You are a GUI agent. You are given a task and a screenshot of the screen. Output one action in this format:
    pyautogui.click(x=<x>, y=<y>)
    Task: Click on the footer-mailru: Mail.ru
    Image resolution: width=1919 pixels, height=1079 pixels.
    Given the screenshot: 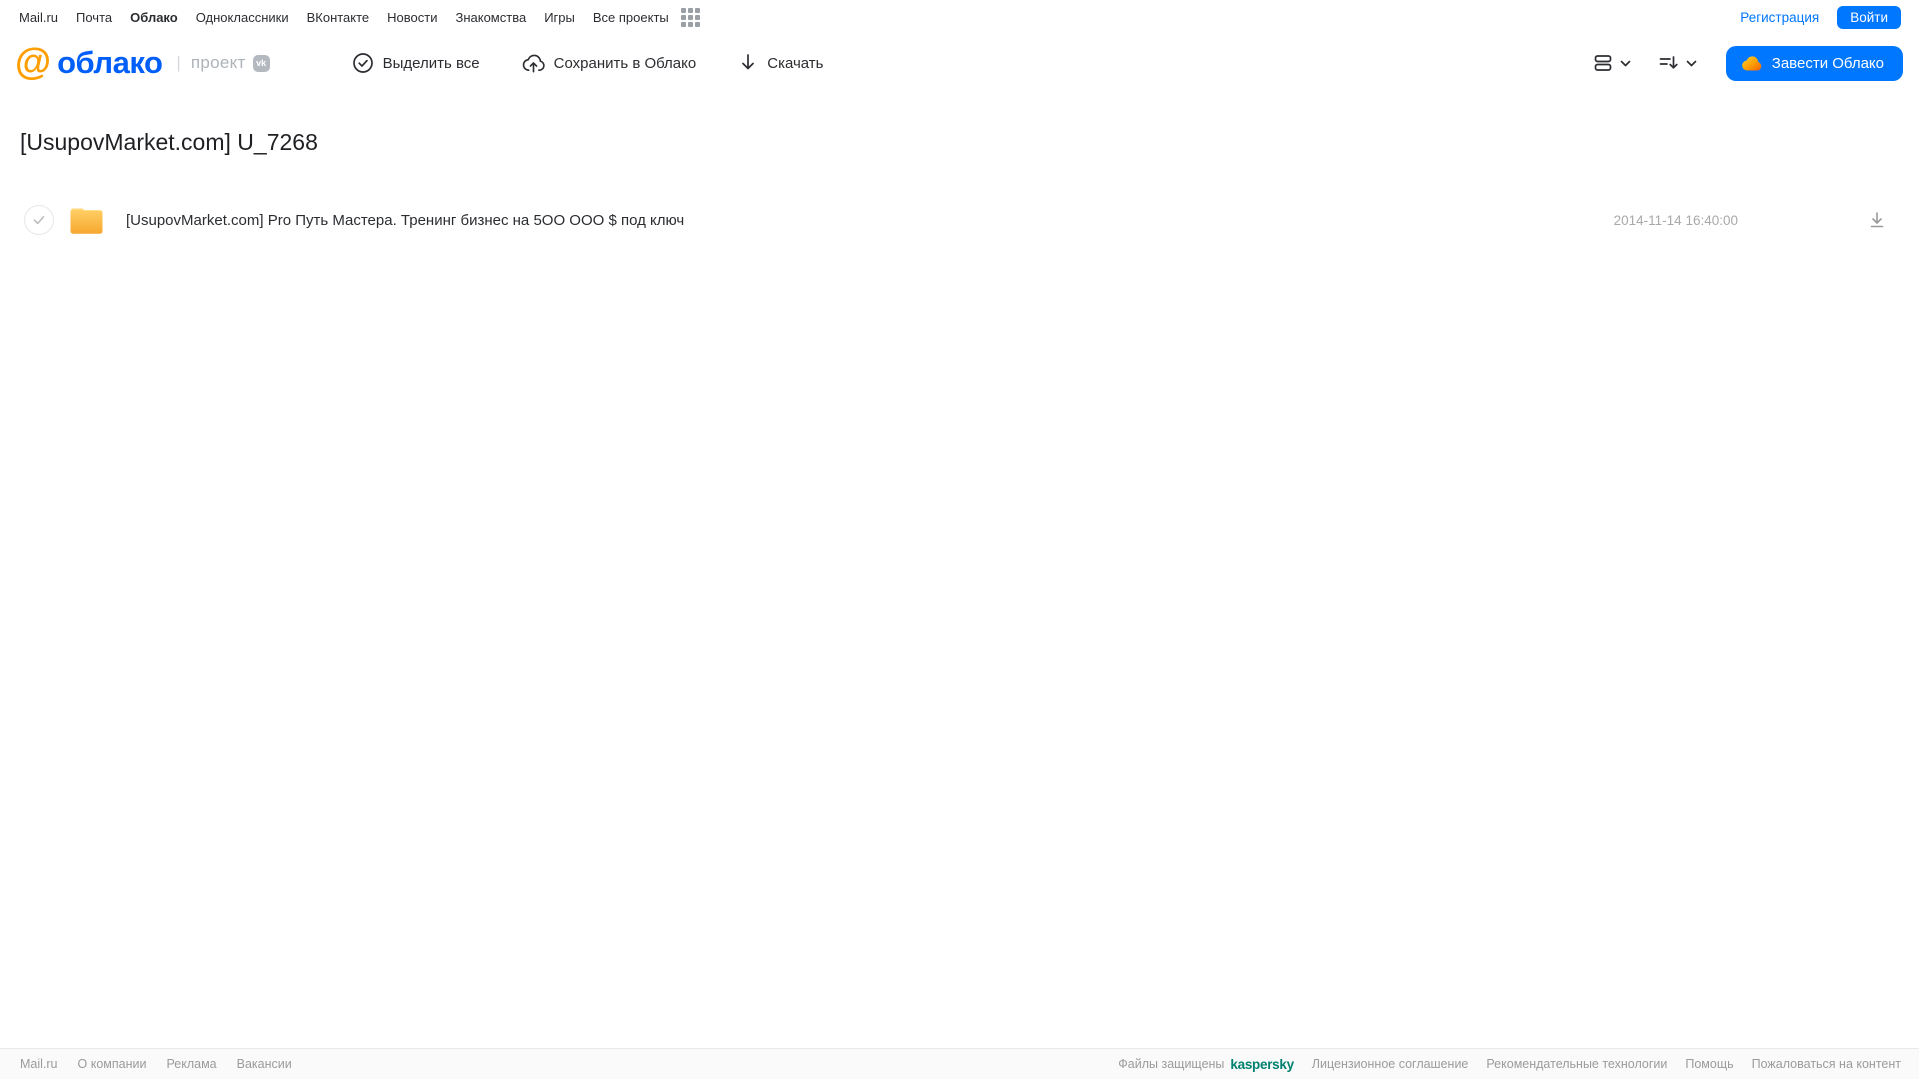 What is the action you would take?
    pyautogui.click(x=39, y=1064)
    